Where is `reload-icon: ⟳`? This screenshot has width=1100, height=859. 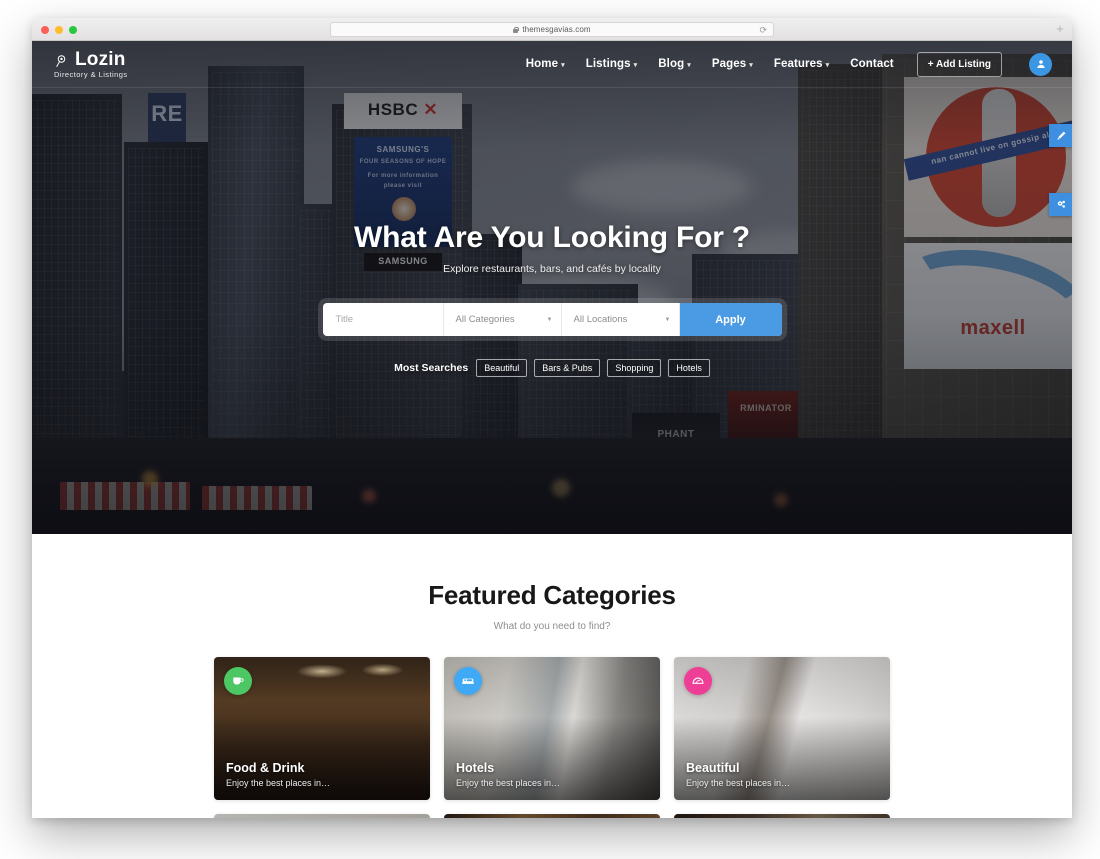
reload-icon: ⟳ is located at coordinates (763, 30).